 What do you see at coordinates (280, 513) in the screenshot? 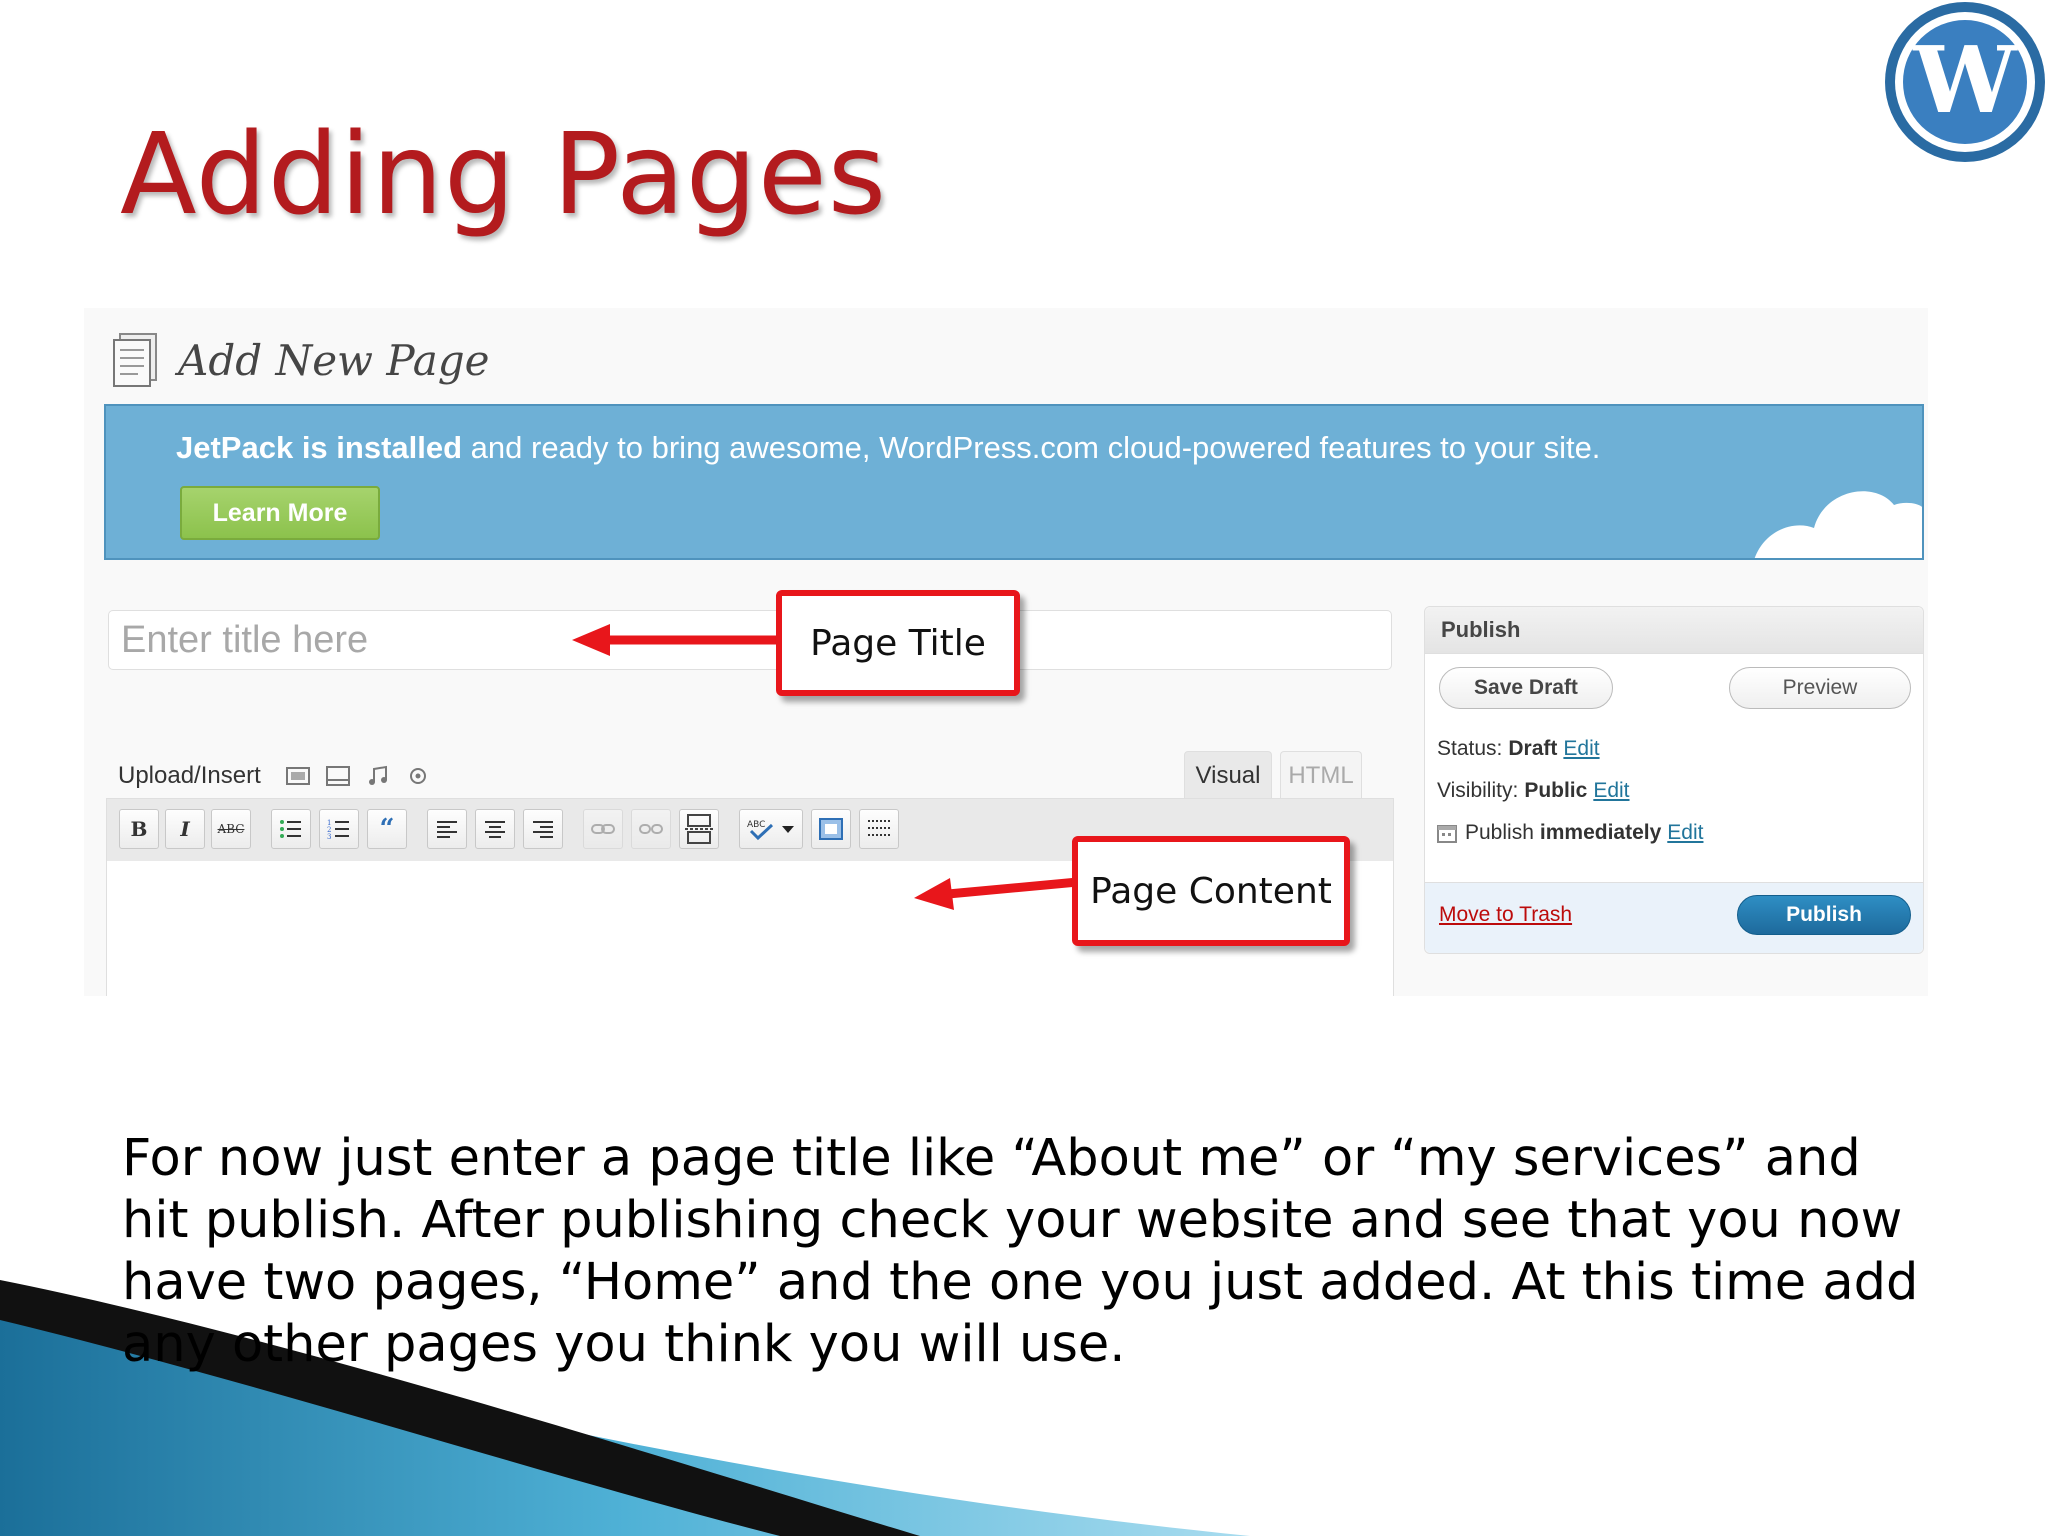
I see `learn-more-button: Learn More` at bounding box center [280, 513].